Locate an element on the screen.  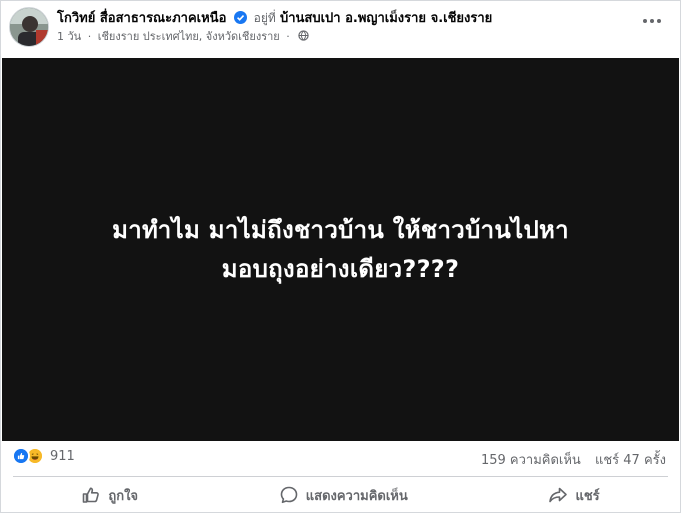
share-button: แชร์ is located at coordinates (573, 495).